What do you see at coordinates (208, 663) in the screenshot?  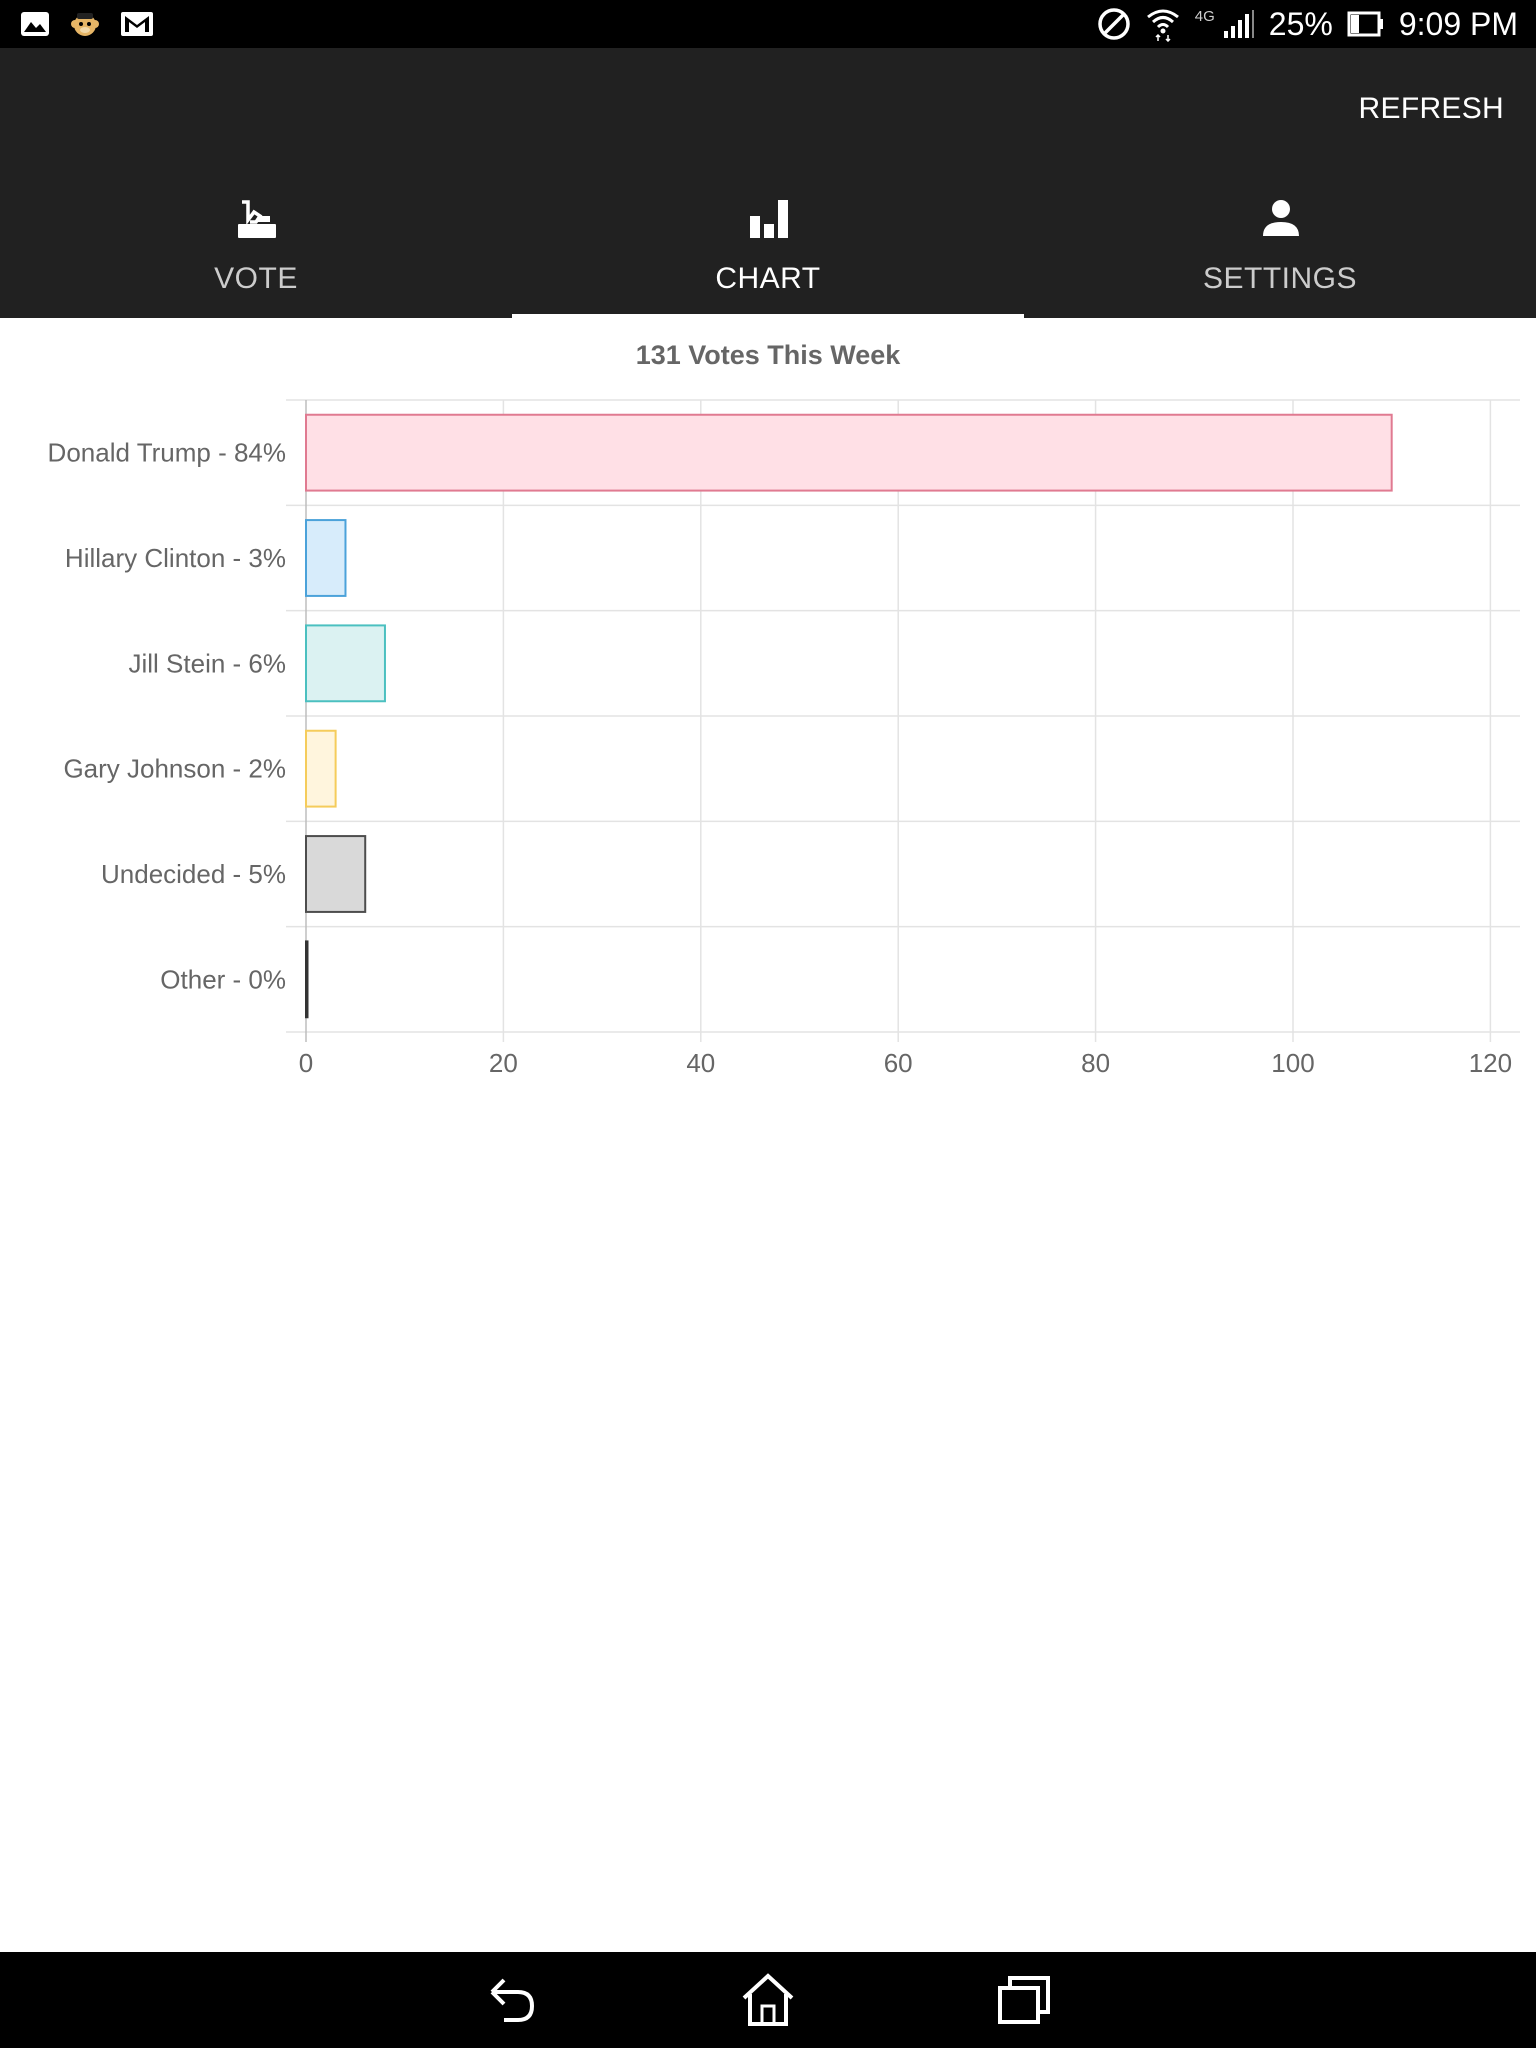 I see `category-label: Jill Stein - 6%` at bounding box center [208, 663].